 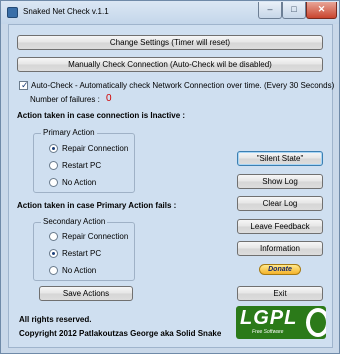 I want to click on secondary-action-group-label: Secondary Action, so click(x=74, y=221).